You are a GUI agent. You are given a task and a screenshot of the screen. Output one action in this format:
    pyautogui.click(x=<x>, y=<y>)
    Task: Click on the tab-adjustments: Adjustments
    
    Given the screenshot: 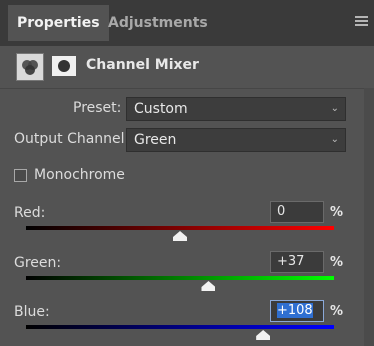 What is the action you would take?
    pyautogui.click(x=158, y=23)
    